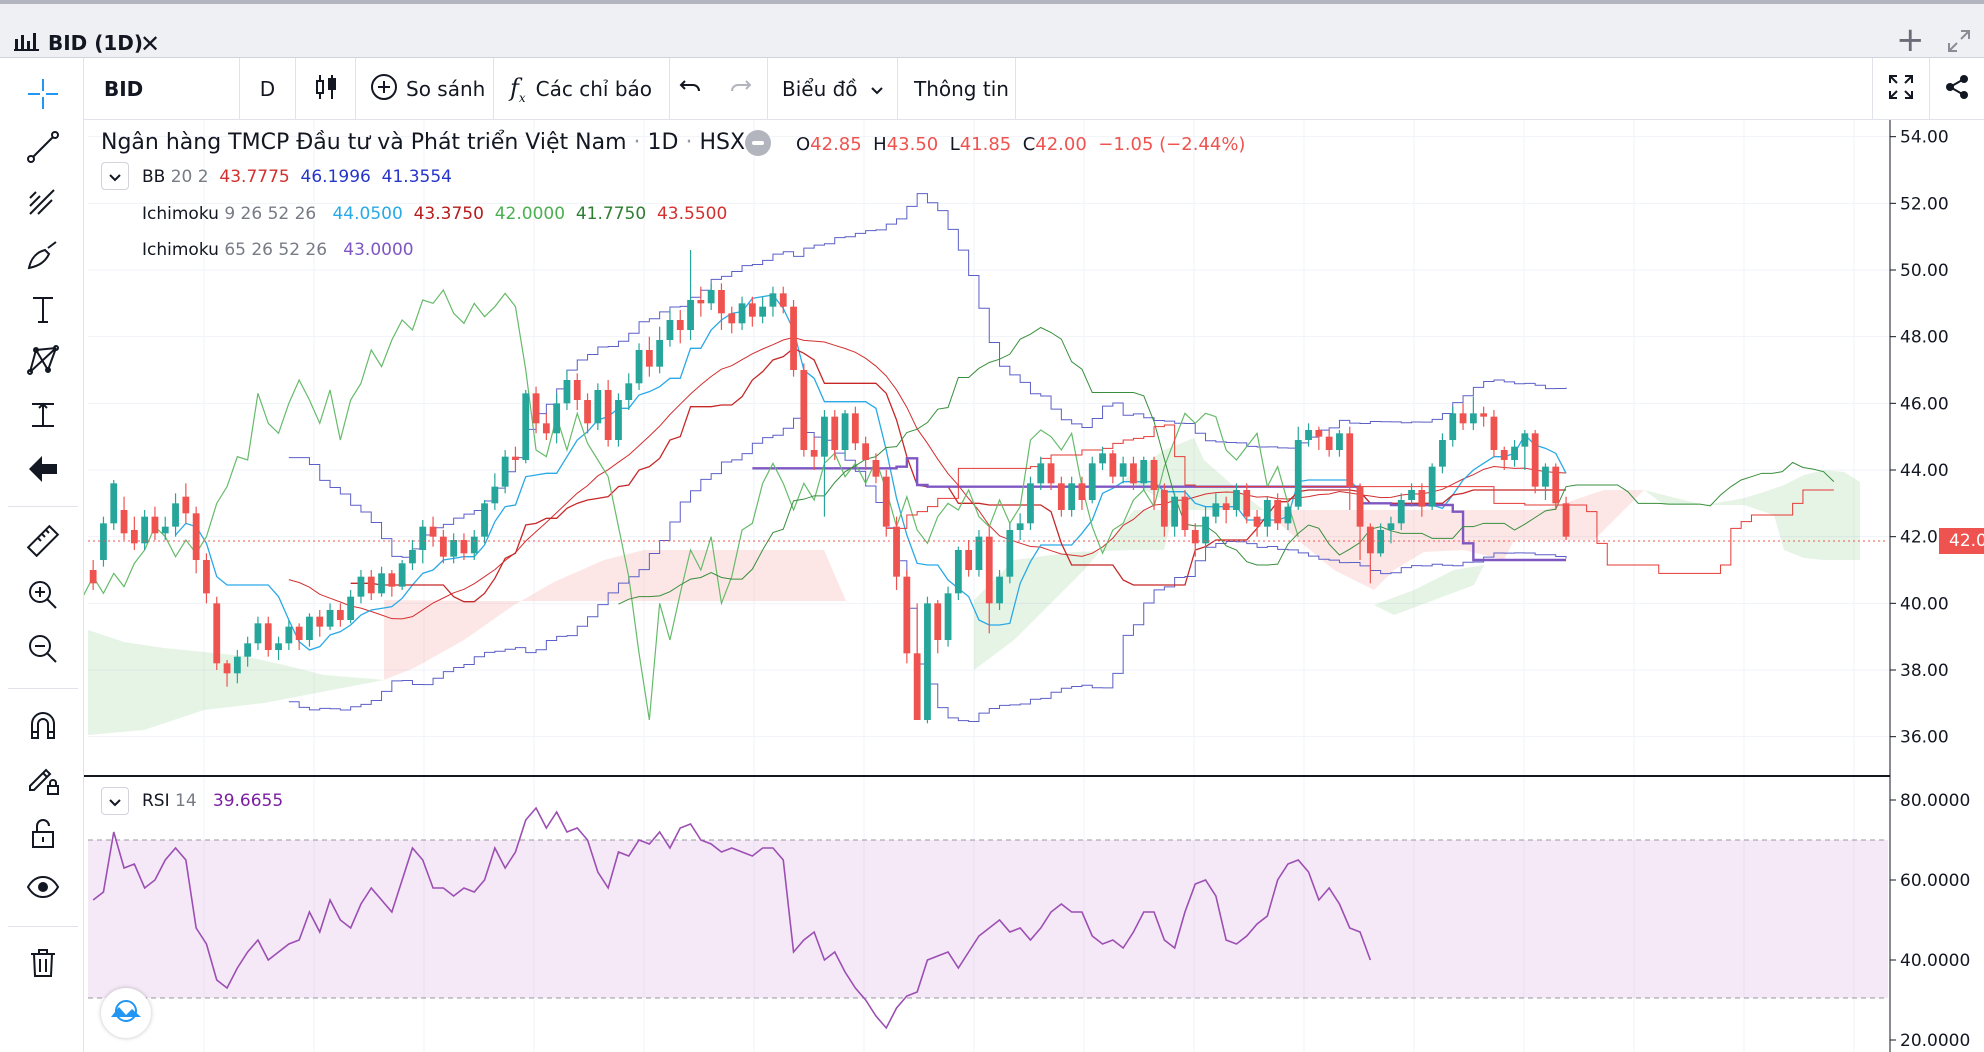 Image resolution: width=1984 pixels, height=1052 pixels. I want to click on close-tab-button: ✕, so click(150, 44).